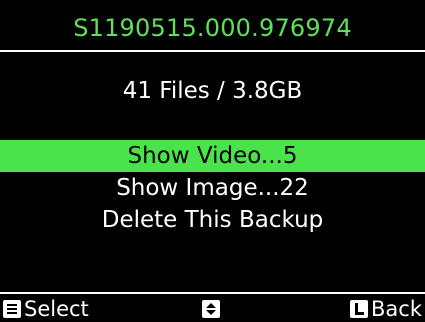 The height and width of the screenshot is (322, 425). I want to click on menu-item-delete-backup: Delete This Backup, so click(212, 220).